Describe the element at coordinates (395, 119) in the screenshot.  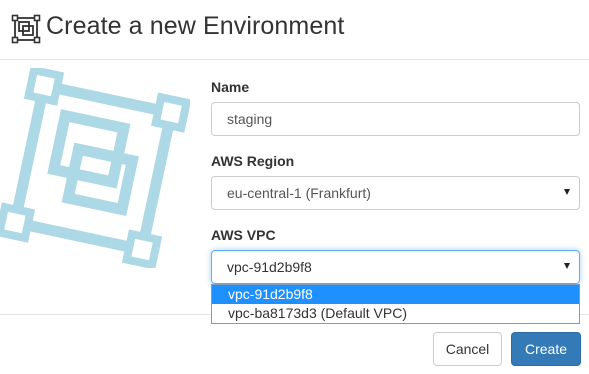
I see `name-input: staging` at that location.